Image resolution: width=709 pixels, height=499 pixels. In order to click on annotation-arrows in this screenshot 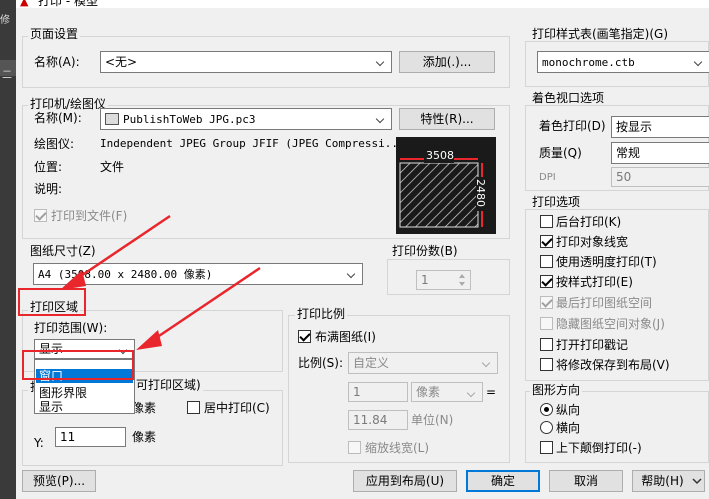, I will do `click(160, 282)`.